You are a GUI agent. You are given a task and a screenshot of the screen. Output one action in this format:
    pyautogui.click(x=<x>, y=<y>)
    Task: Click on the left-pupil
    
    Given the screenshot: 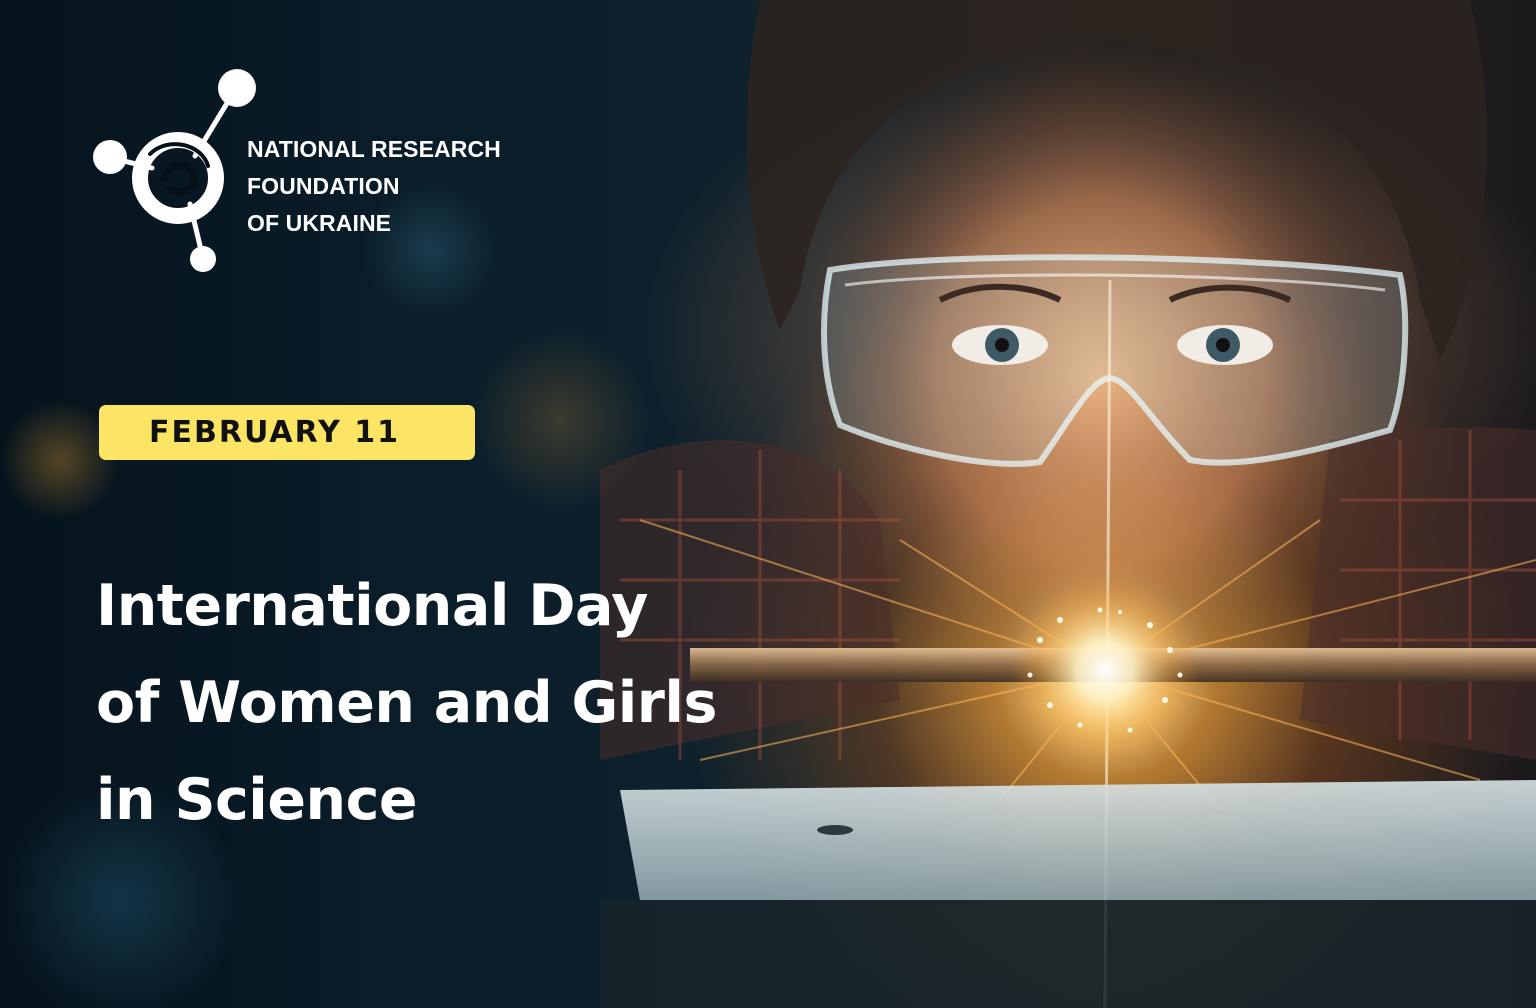 What is the action you would take?
    pyautogui.click(x=1002, y=345)
    